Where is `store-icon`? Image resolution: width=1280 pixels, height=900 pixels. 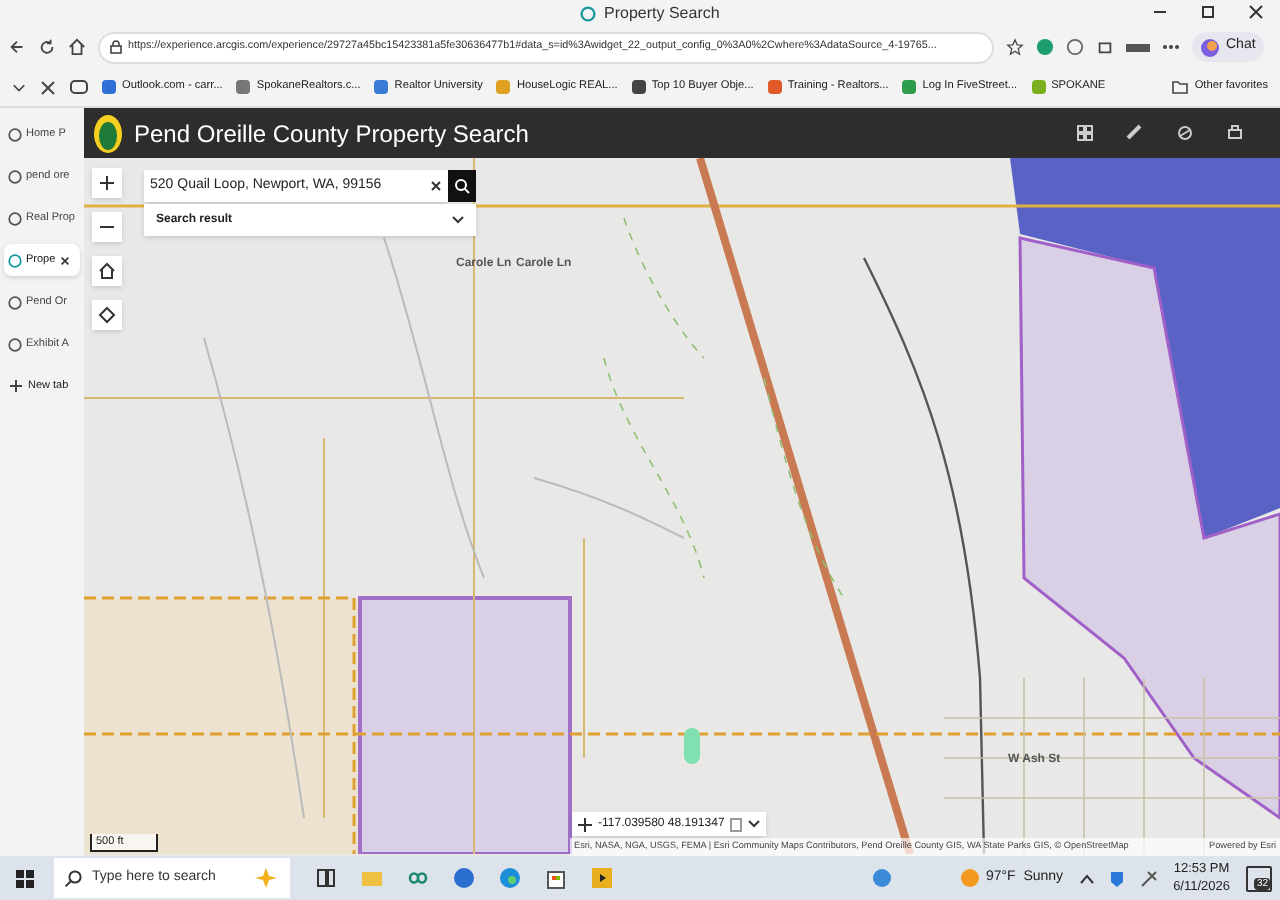 store-icon is located at coordinates (556, 878).